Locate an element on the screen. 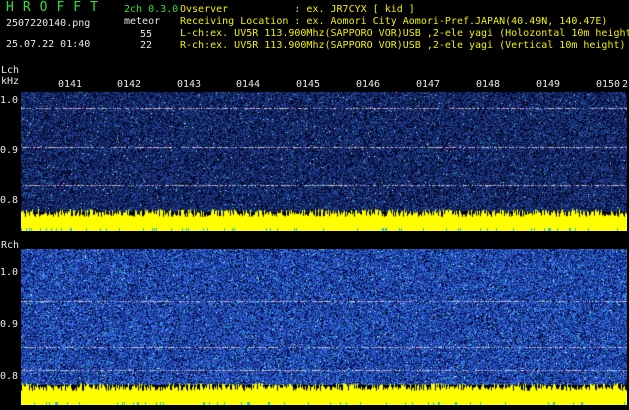 The height and width of the screenshot is (410, 629). lch-ylabel-1-0: 1.0 is located at coordinates (9, 100).